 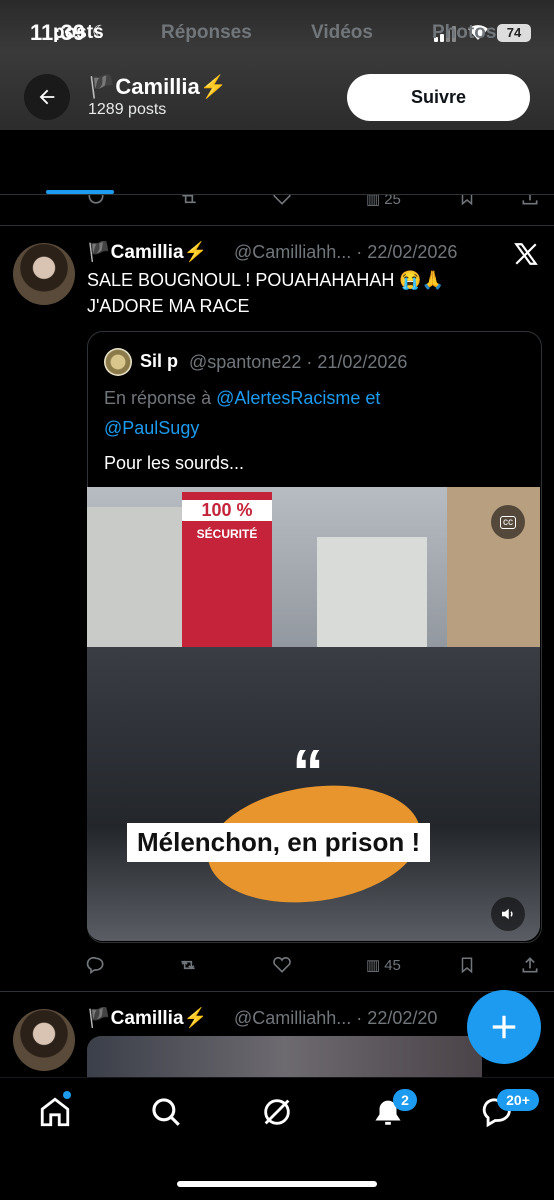 I want to click on back-button, so click(x=47, y=97).